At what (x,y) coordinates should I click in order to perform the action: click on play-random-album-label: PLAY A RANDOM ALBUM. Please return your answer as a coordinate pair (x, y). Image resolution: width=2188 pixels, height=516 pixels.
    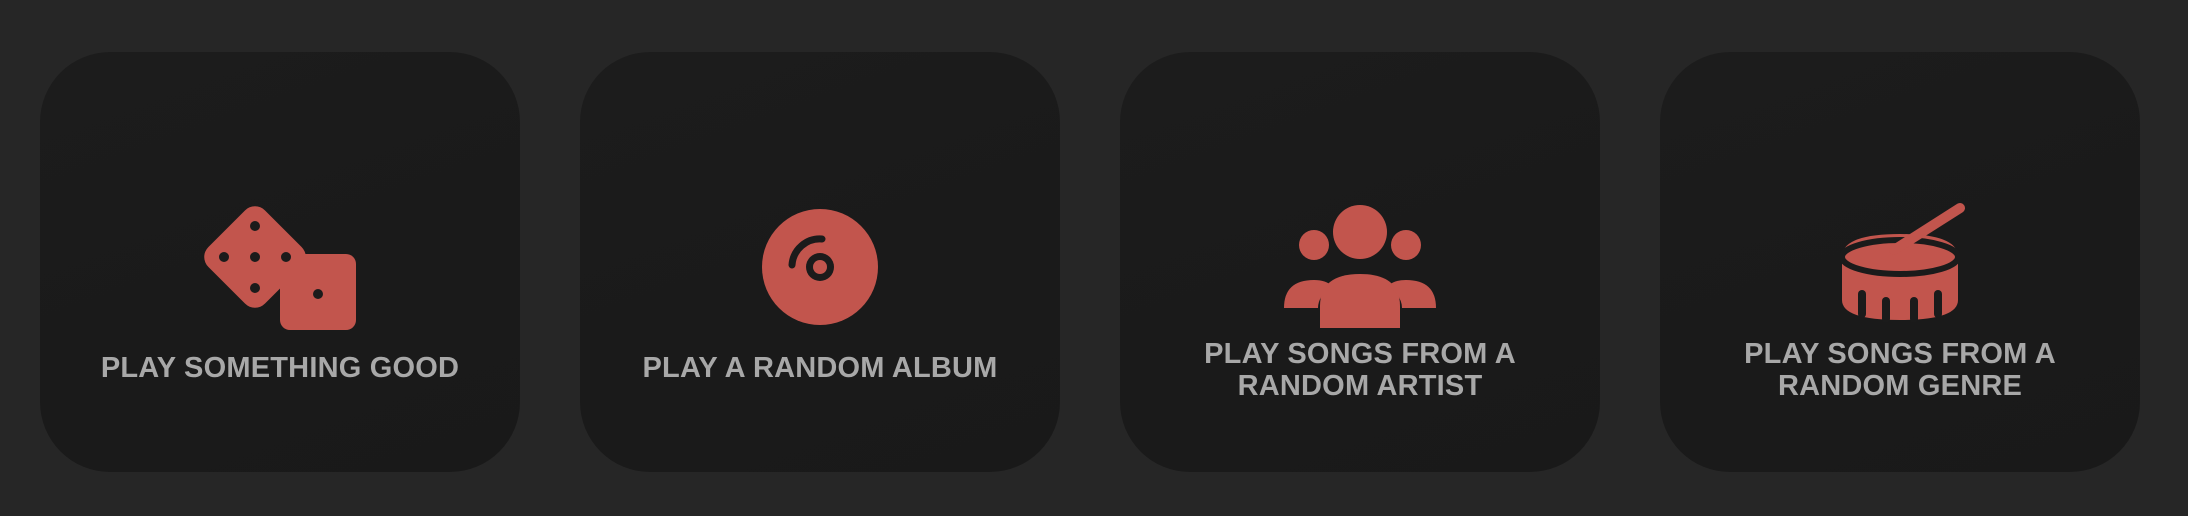
    Looking at the image, I should click on (820, 368).